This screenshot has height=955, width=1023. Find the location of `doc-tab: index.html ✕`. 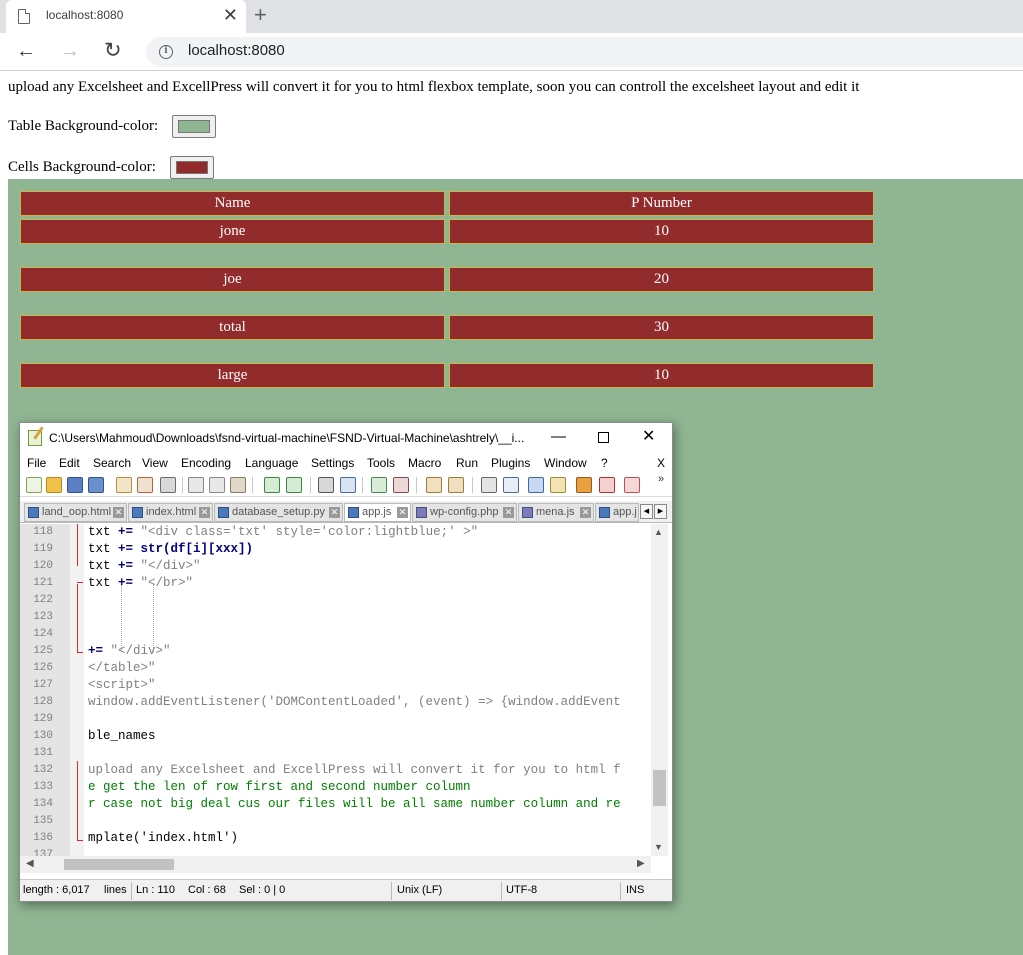

doc-tab: index.html ✕ is located at coordinates (170, 512).